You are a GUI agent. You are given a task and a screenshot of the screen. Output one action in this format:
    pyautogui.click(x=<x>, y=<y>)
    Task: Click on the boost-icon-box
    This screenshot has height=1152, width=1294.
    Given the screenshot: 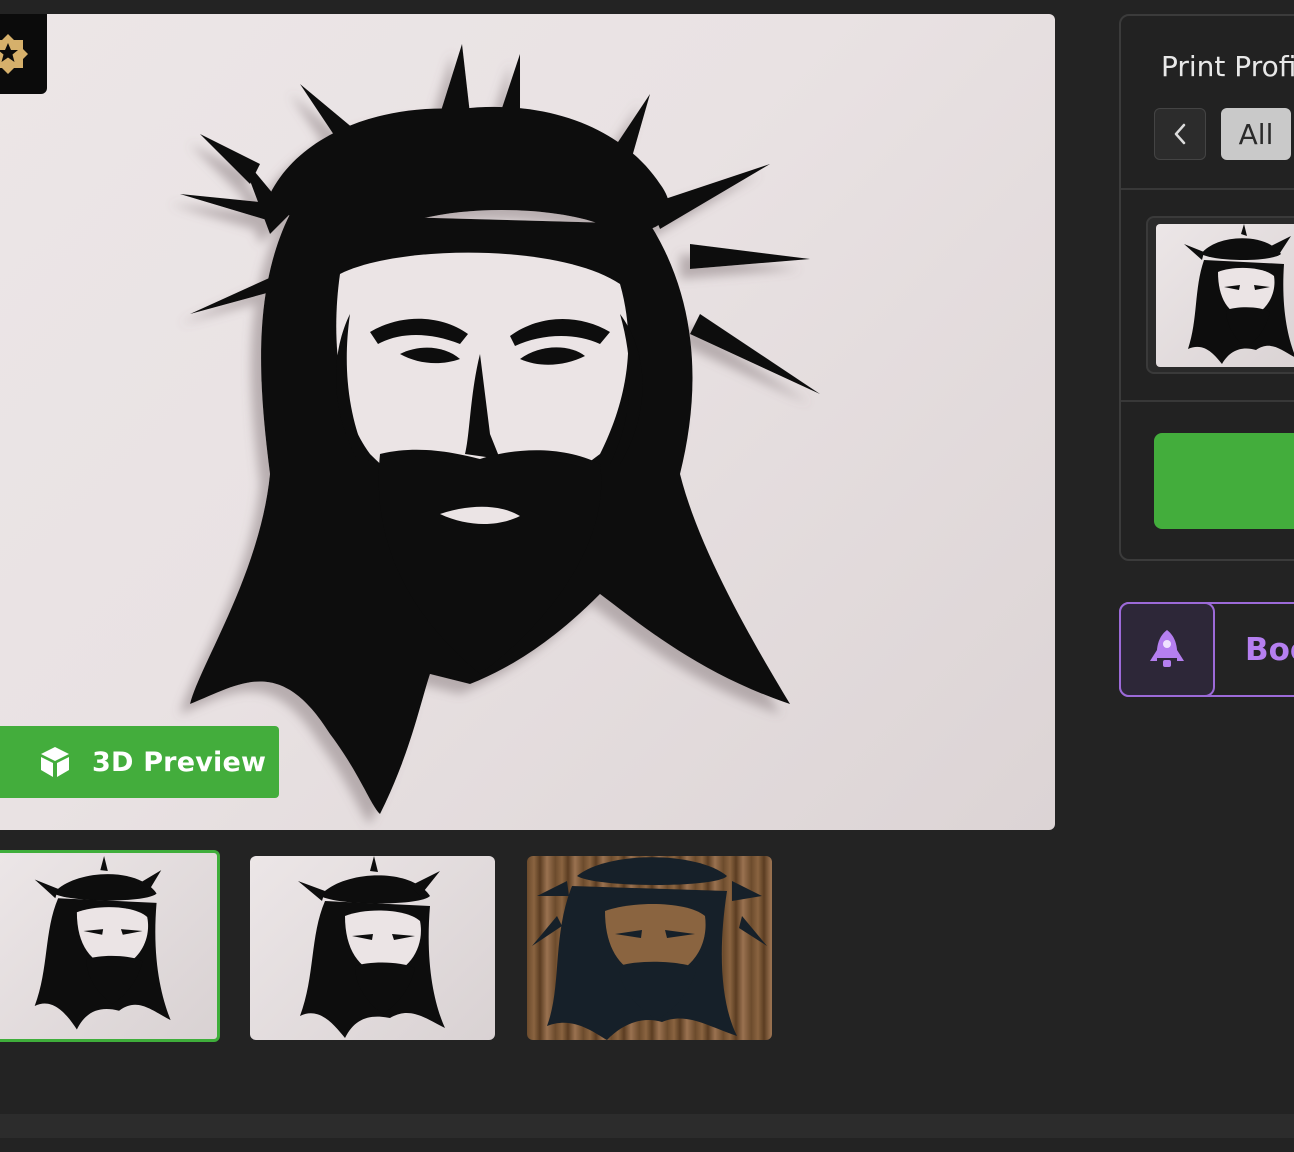 What is the action you would take?
    pyautogui.click(x=1167, y=649)
    